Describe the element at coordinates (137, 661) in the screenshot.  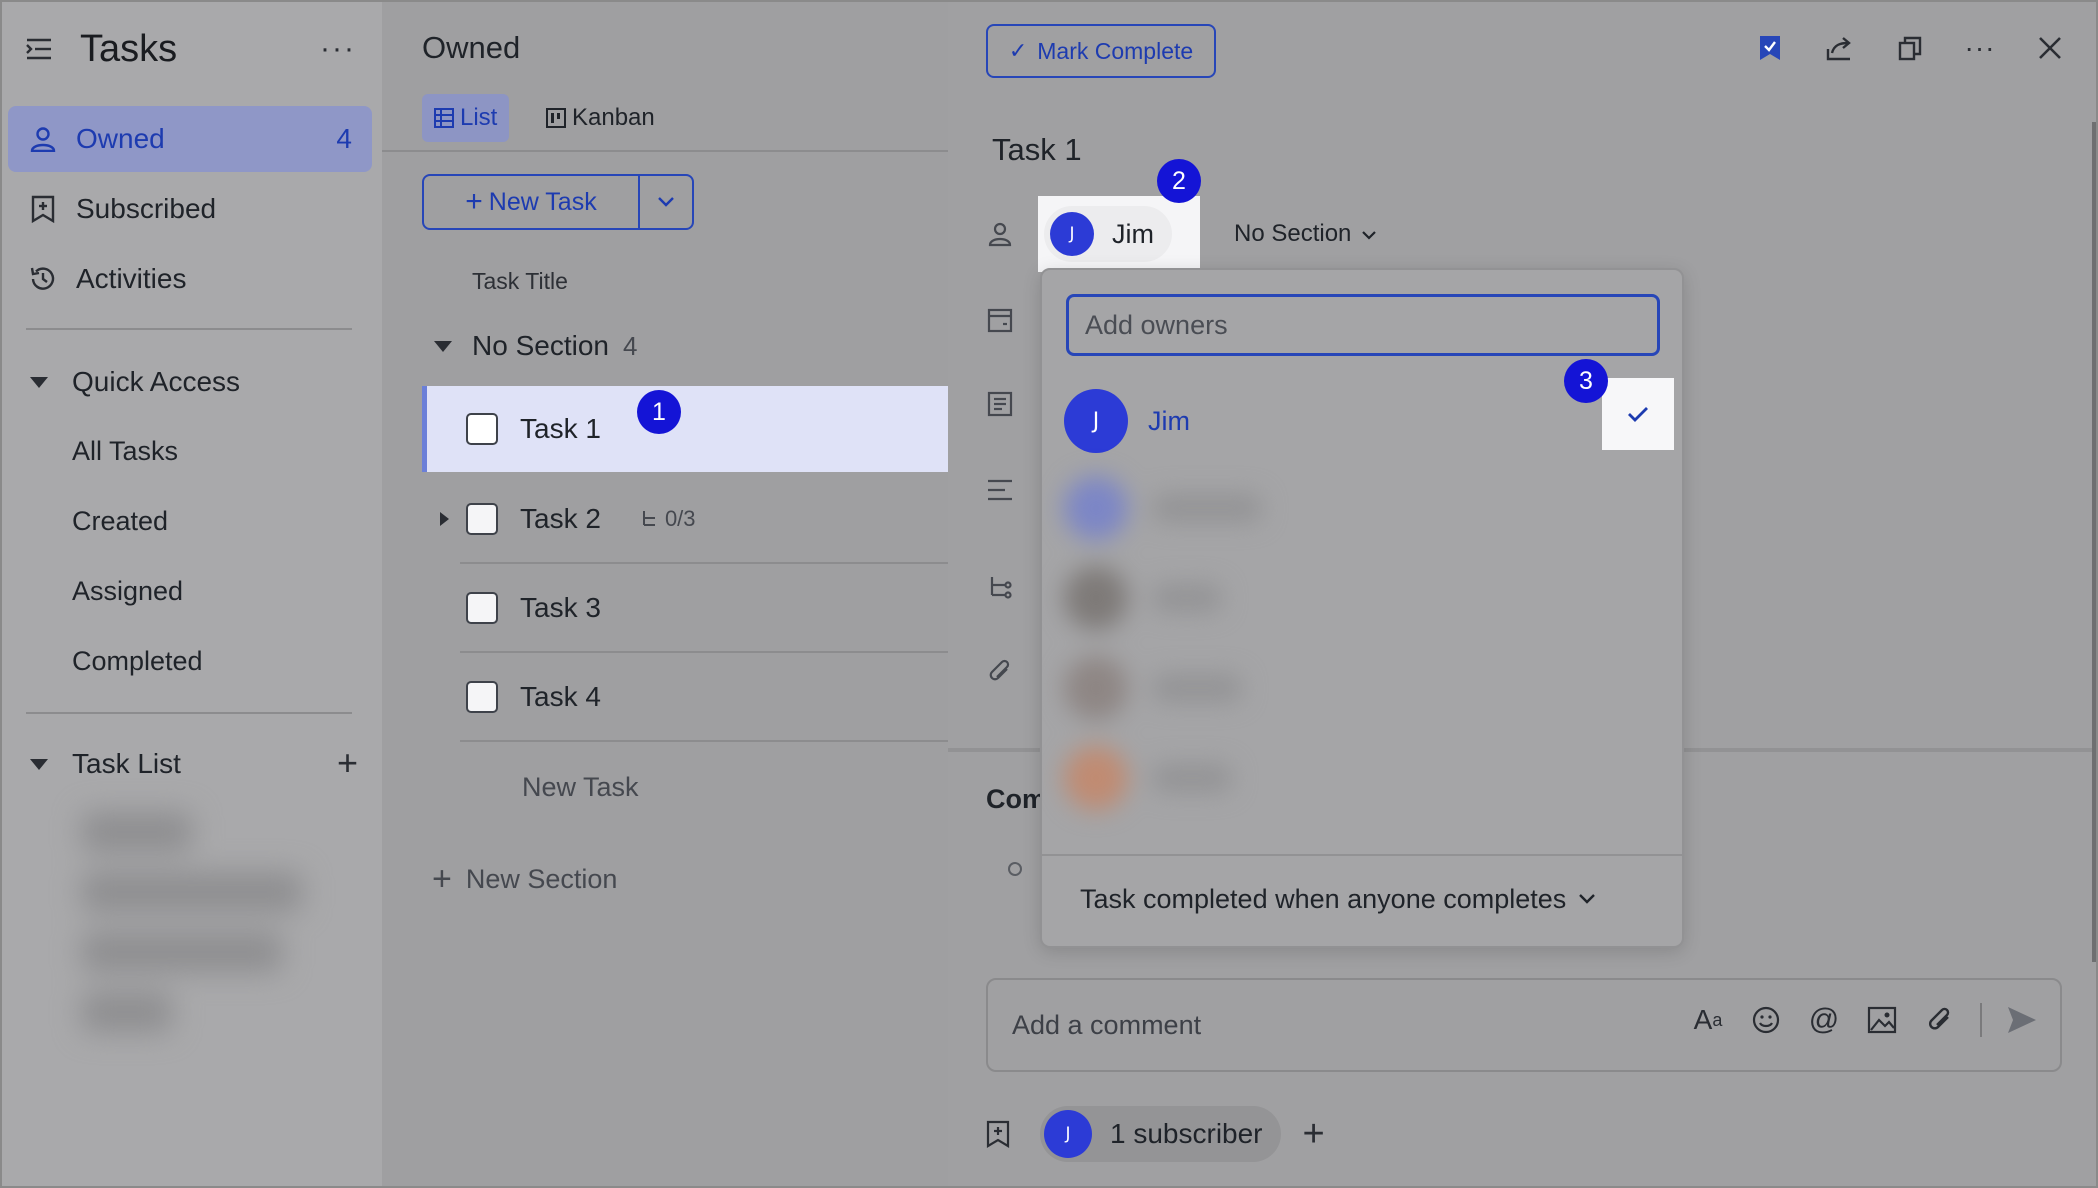
I see `sidebar-item-completed: Completed` at that location.